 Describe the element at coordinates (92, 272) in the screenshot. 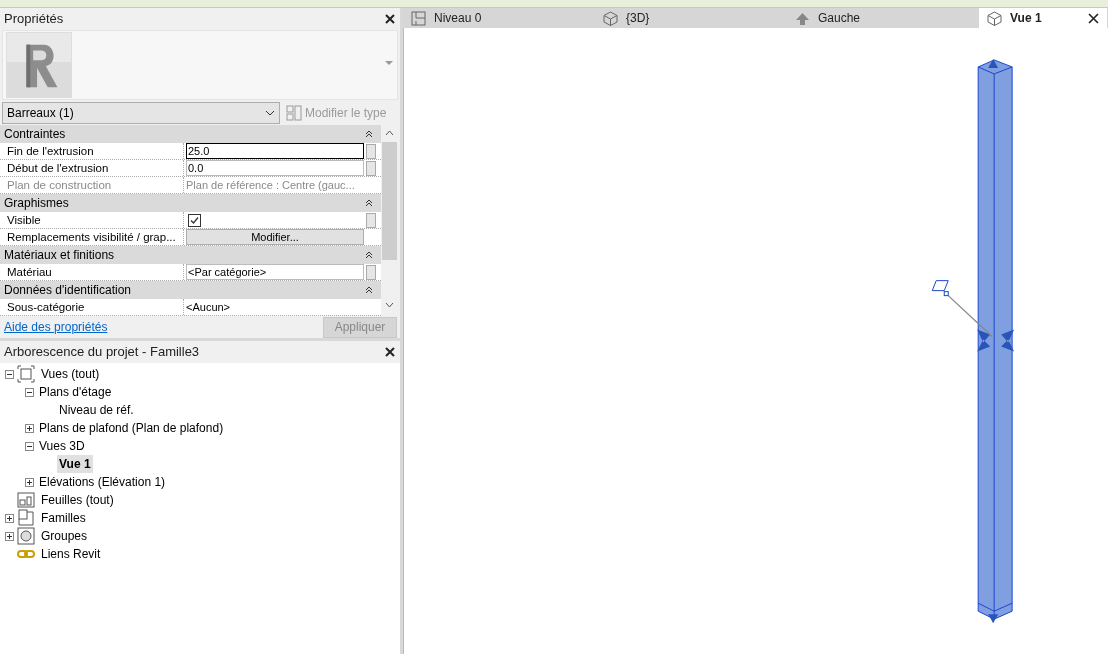

I see `property-label: Matériau` at that location.